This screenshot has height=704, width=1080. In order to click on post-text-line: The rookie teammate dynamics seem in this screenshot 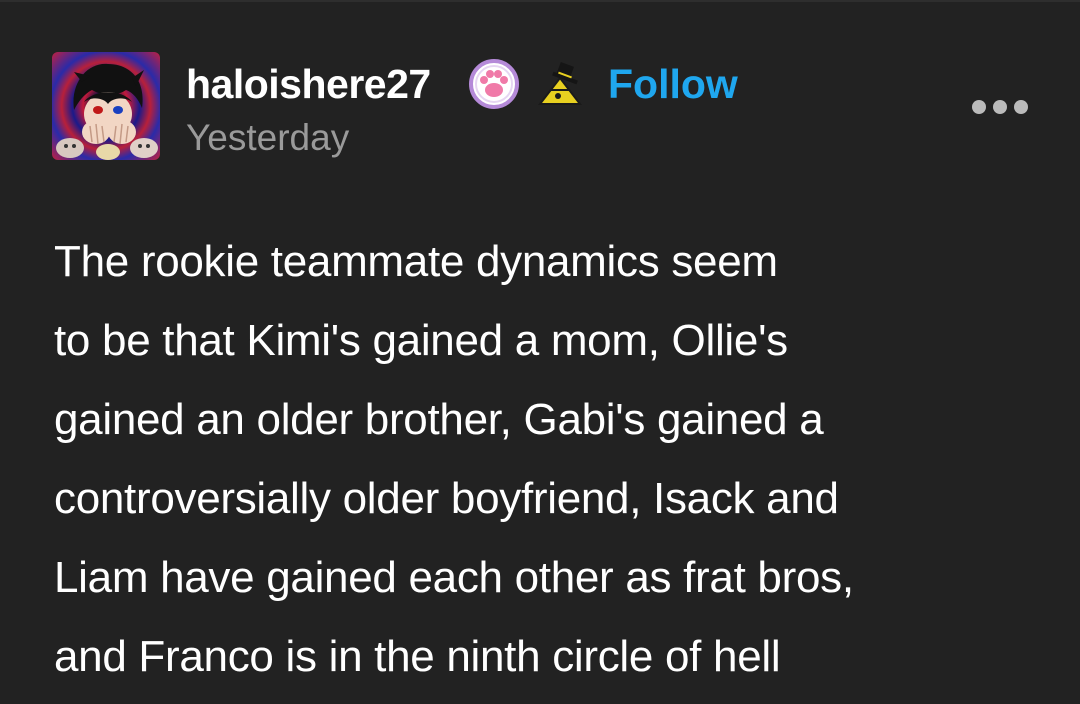, I will do `click(416, 261)`.